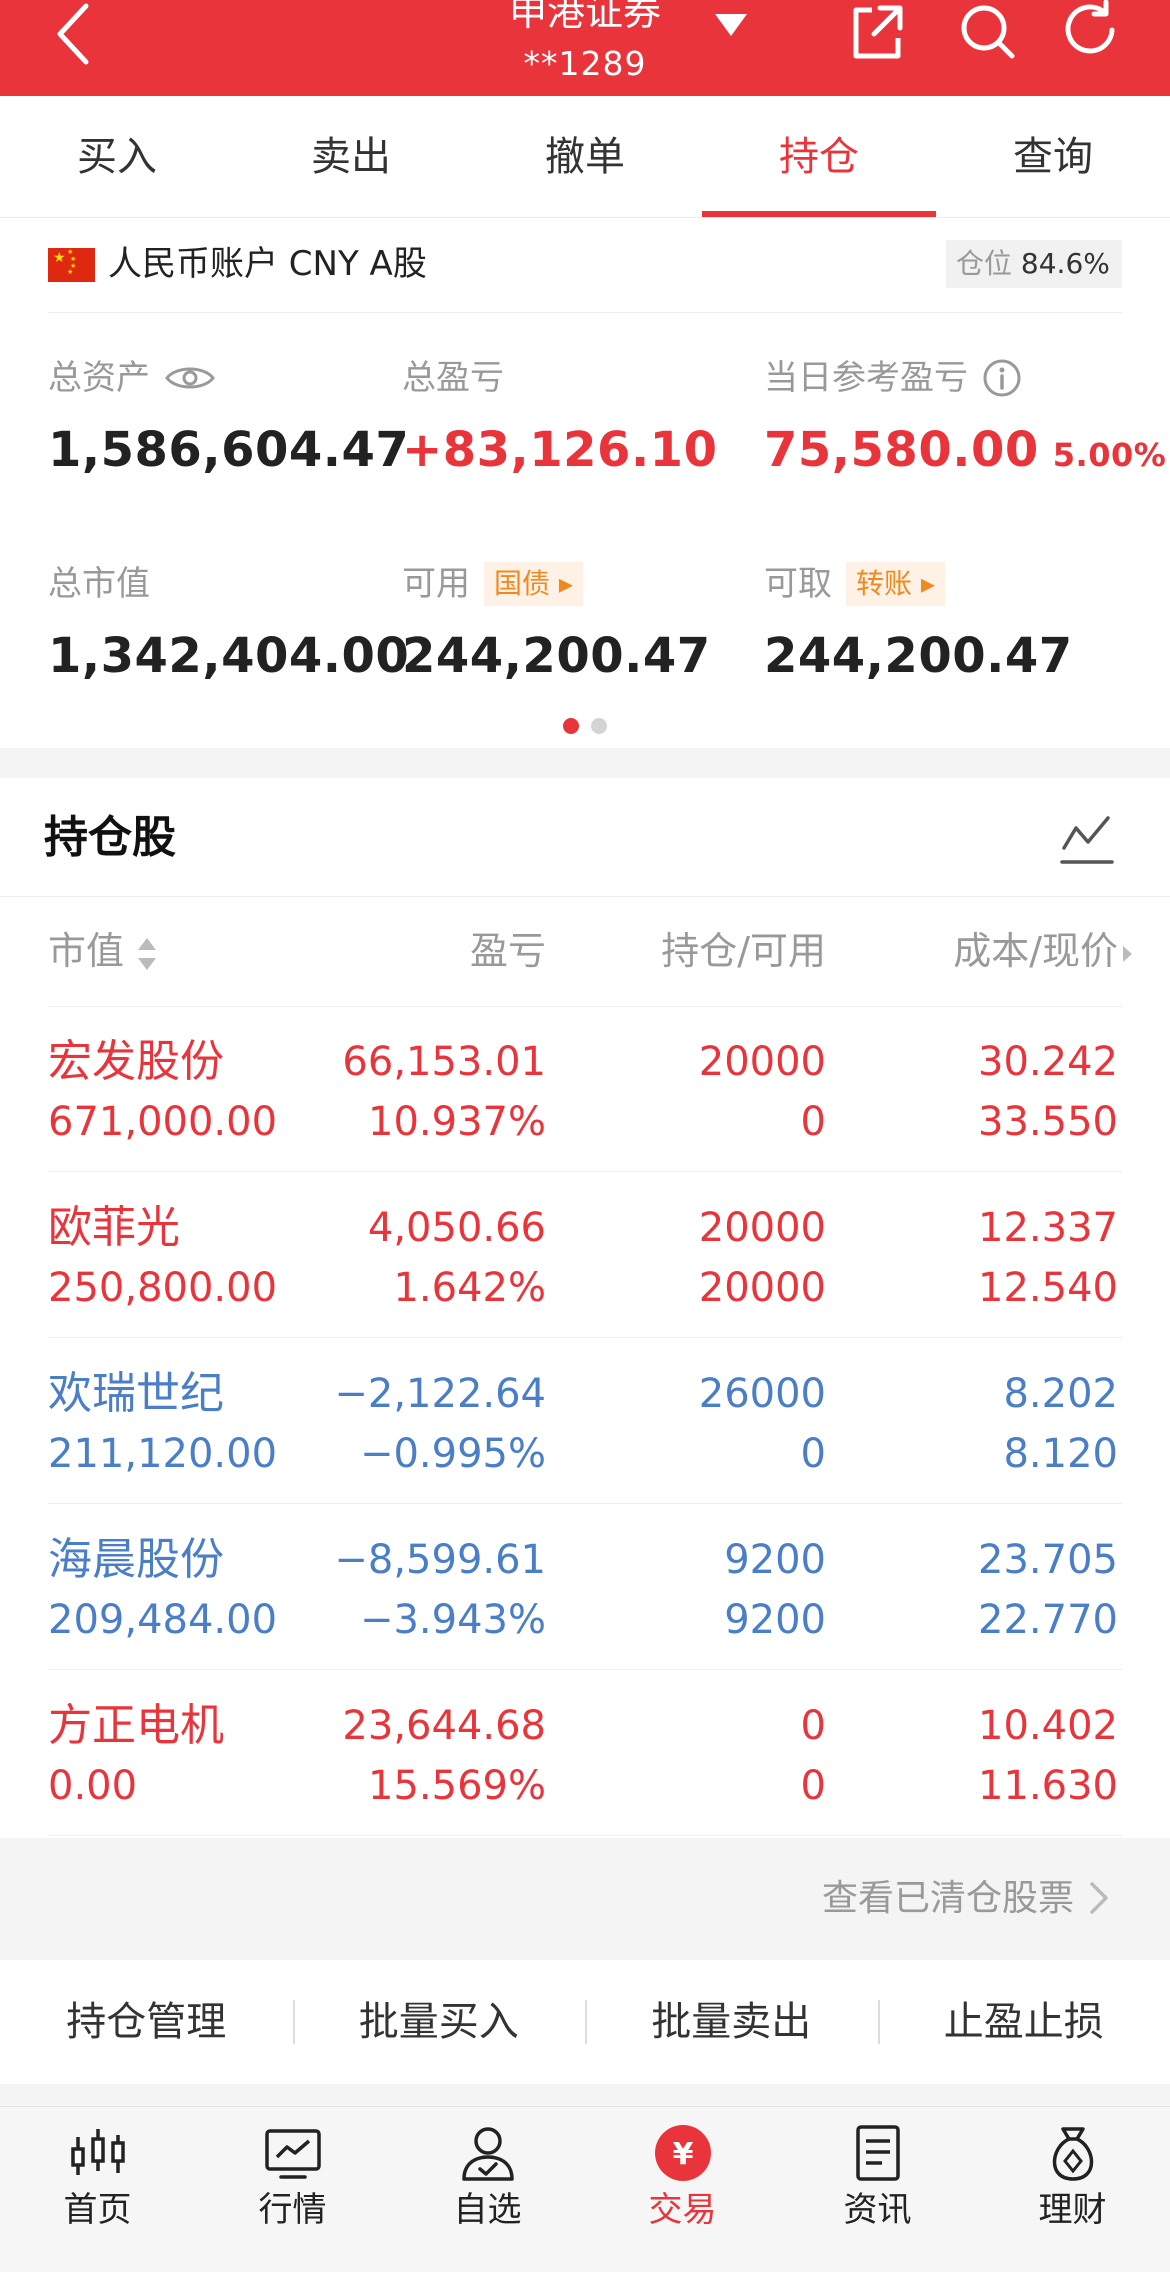 The height and width of the screenshot is (2272, 1170). Describe the element at coordinates (1072, 2189) in the screenshot. I see `nav-wealth: 理财` at that location.